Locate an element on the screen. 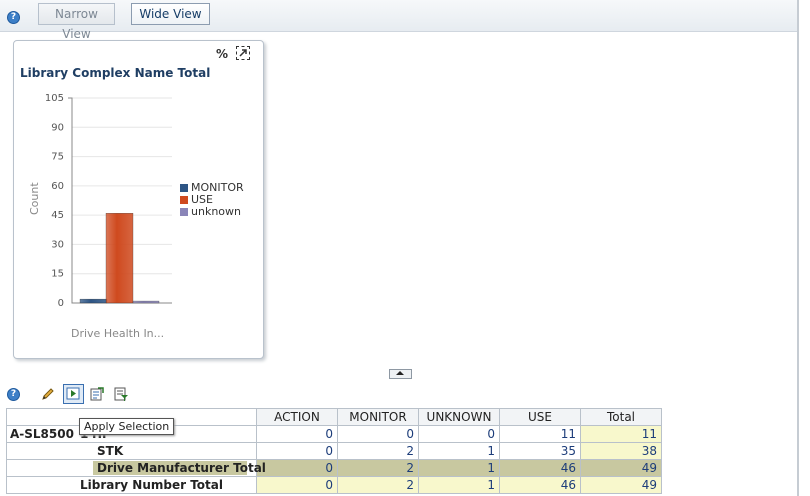 The height and width of the screenshot is (496, 810). export-icon is located at coordinates (97, 394).